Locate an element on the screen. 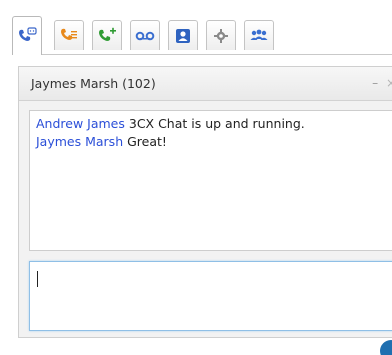 This screenshot has height=355, width=392. gear-icon is located at coordinates (221, 36).